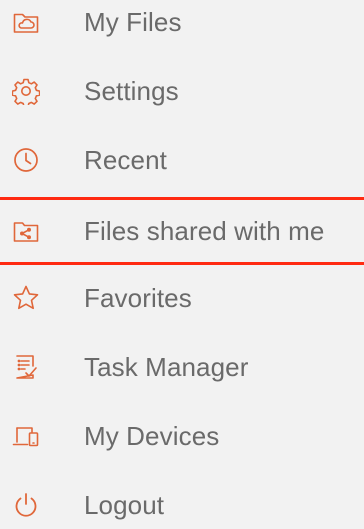  What do you see at coordinates (26, 367) in the screenshot?
I see `task-list-icon` at bounding box center [26, 367].